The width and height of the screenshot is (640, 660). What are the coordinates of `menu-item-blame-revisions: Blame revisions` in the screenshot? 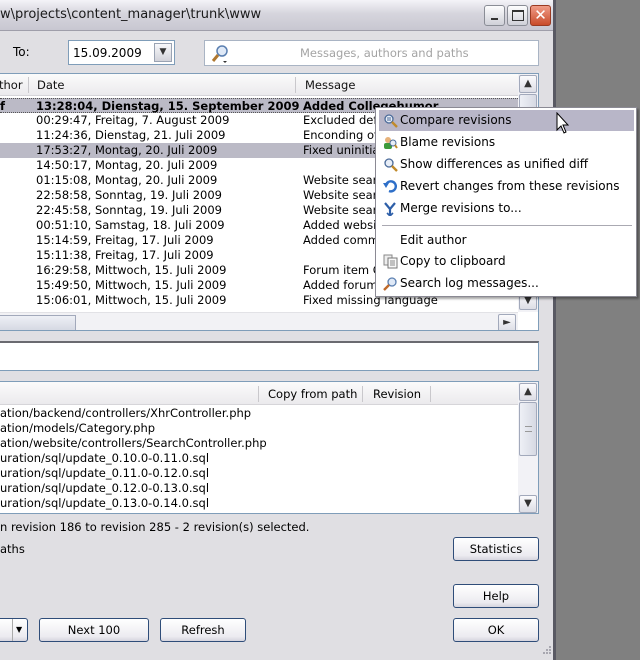 It's located at (506, 142).